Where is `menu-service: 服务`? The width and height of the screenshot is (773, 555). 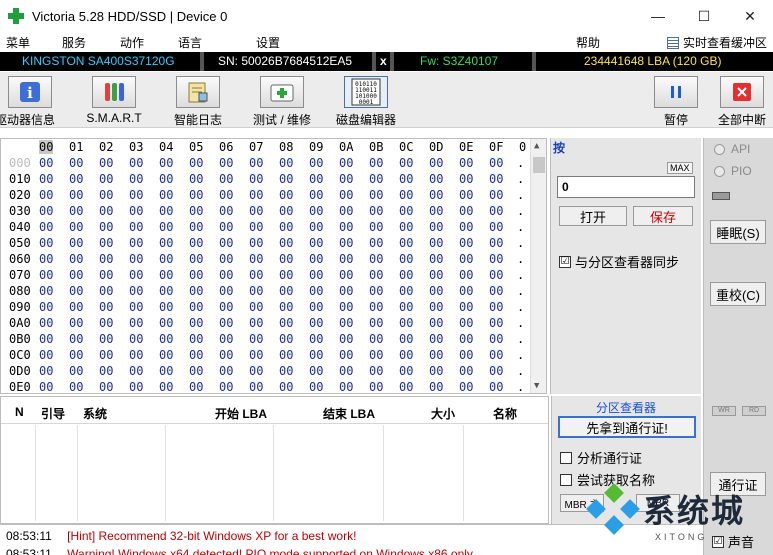
menu-service: 服务 is located at coordinates (74, 42).